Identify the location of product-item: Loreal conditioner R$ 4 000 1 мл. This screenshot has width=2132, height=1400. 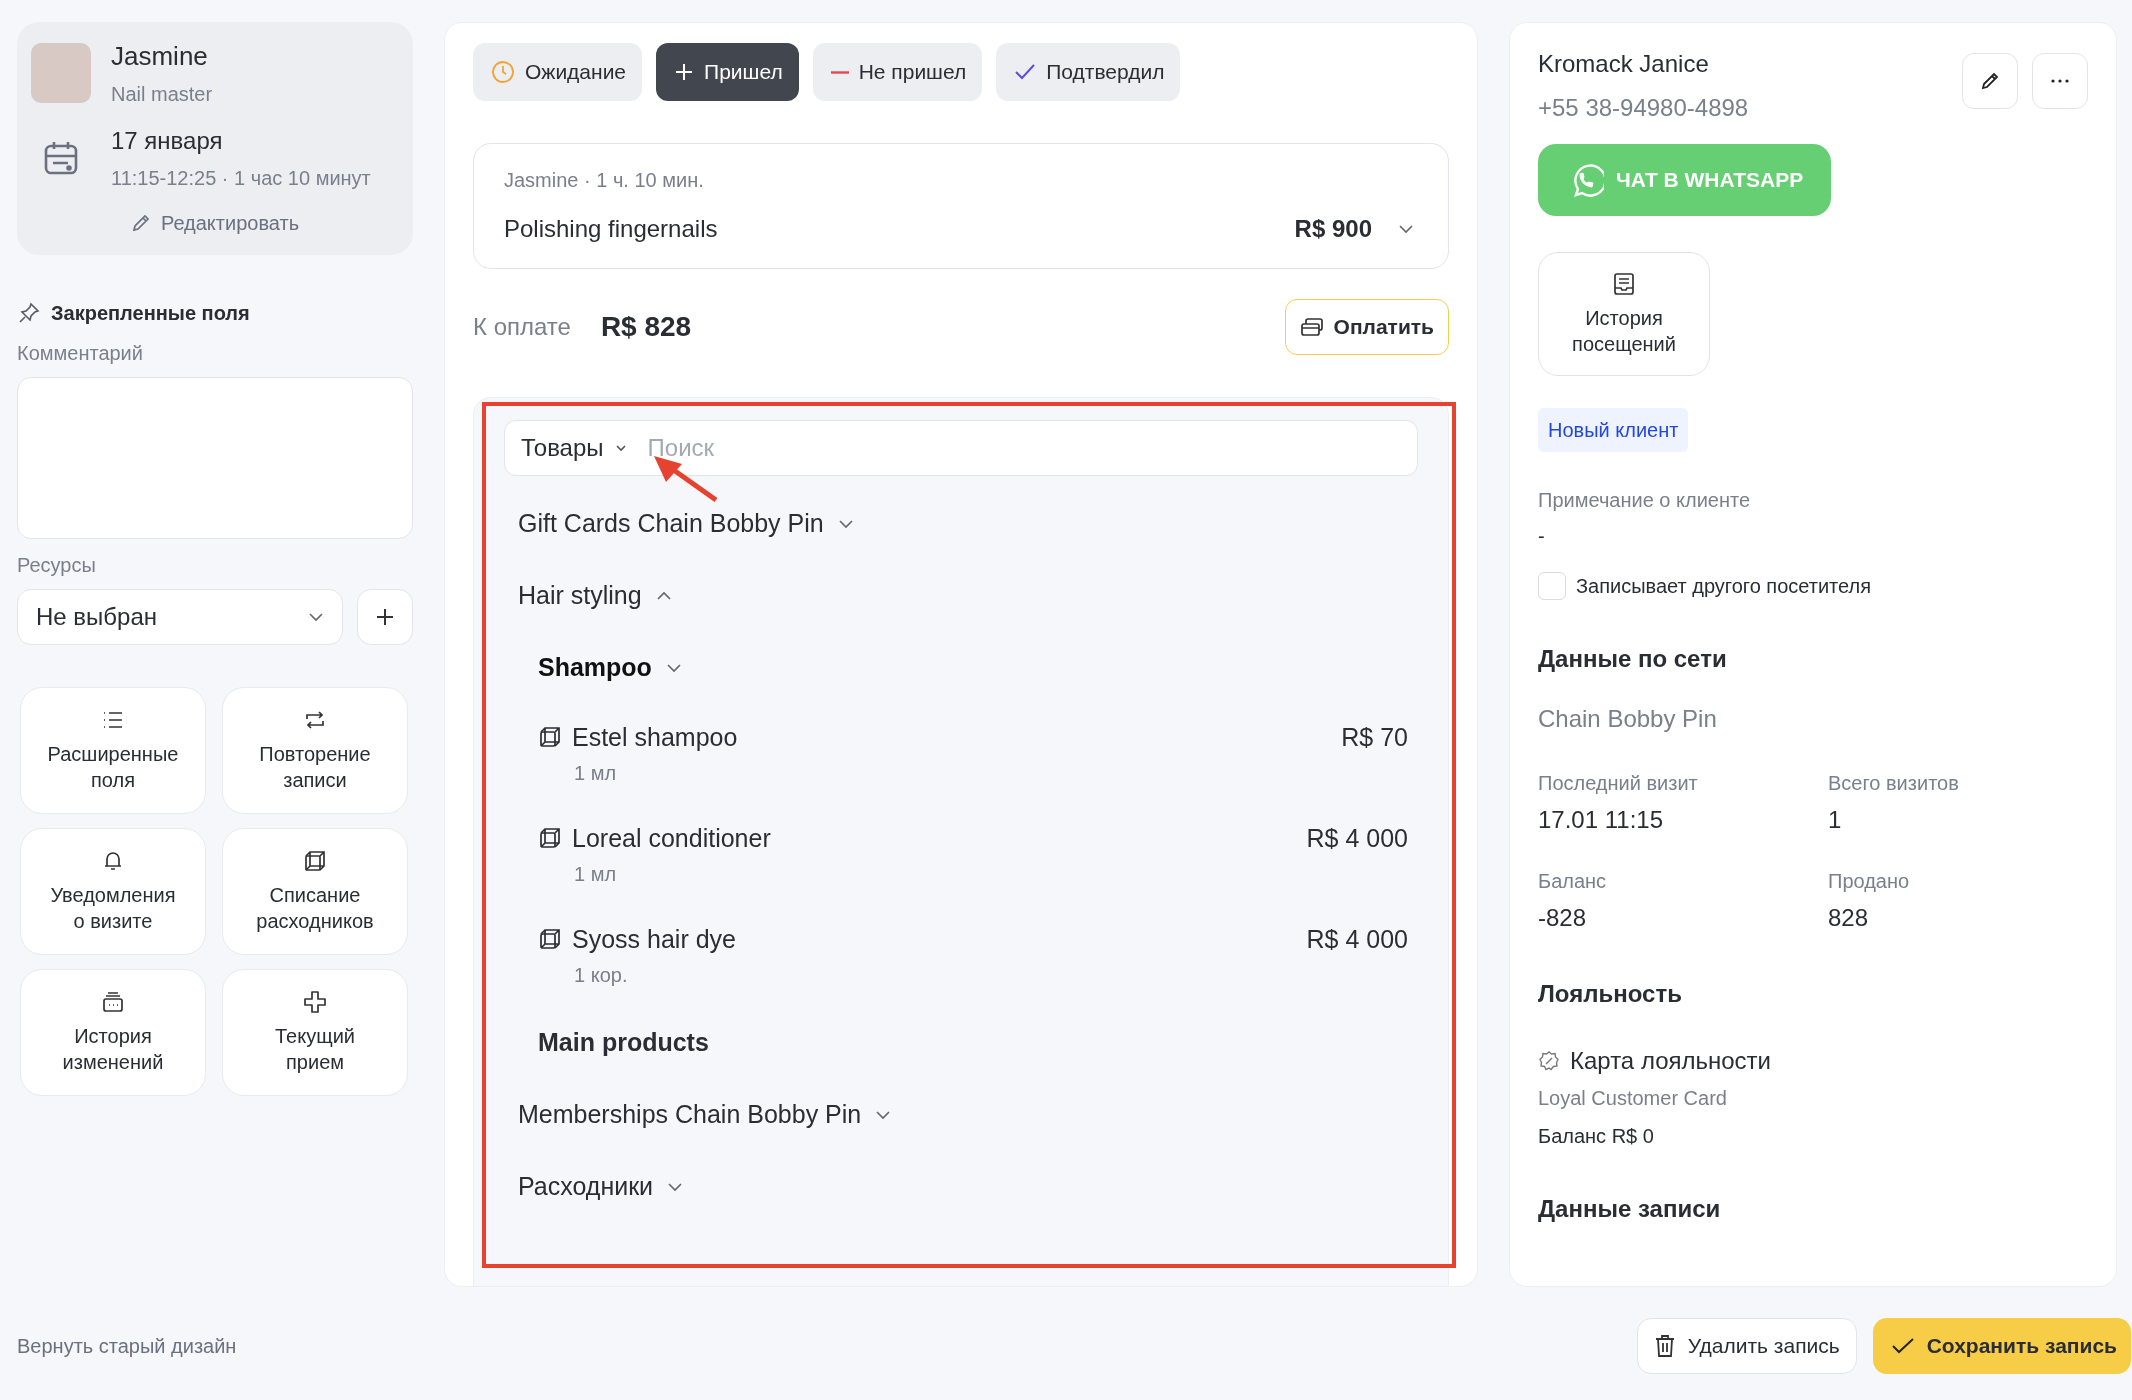
(971, 855).